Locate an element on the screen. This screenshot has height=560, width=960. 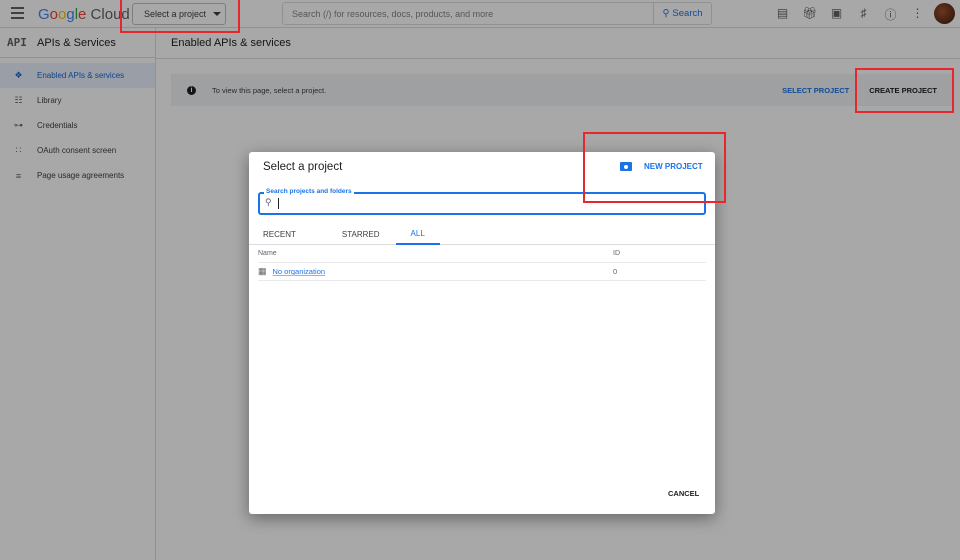
cancel-button: CANCEL is located at coordinates (683, 493).